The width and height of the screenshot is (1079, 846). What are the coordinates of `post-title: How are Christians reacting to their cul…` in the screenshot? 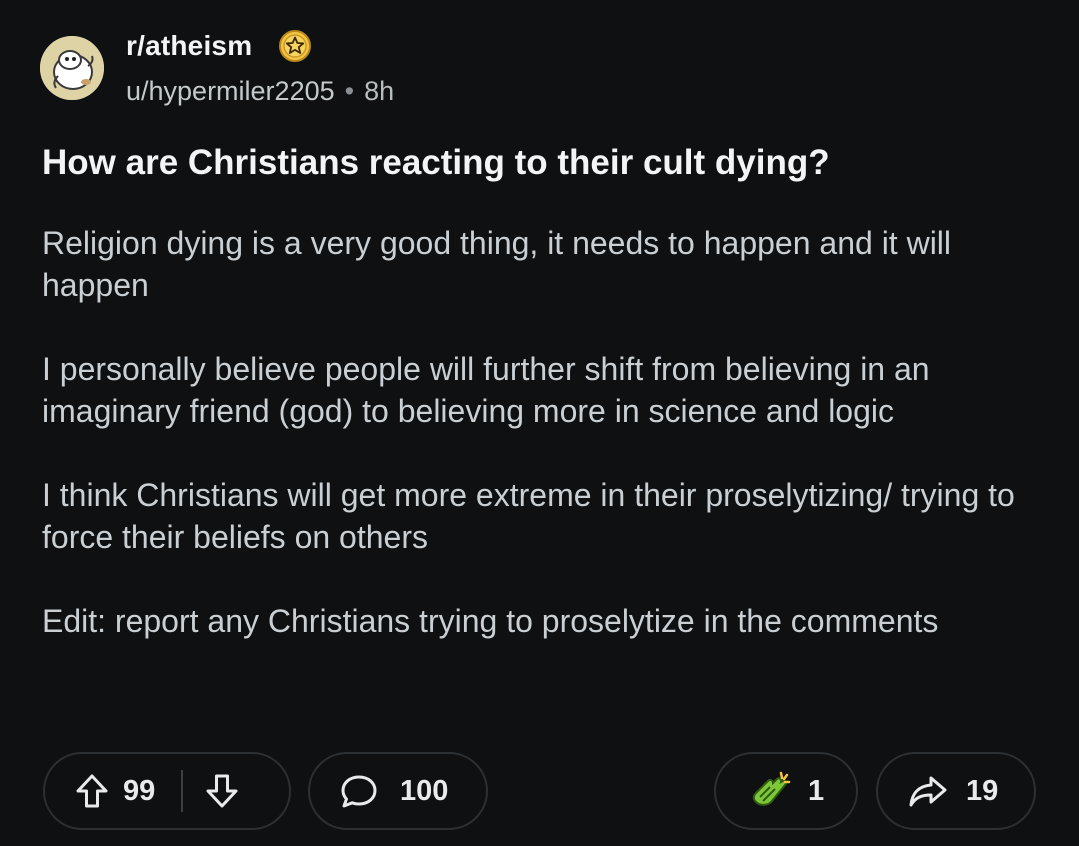 It's located at (542, 163).